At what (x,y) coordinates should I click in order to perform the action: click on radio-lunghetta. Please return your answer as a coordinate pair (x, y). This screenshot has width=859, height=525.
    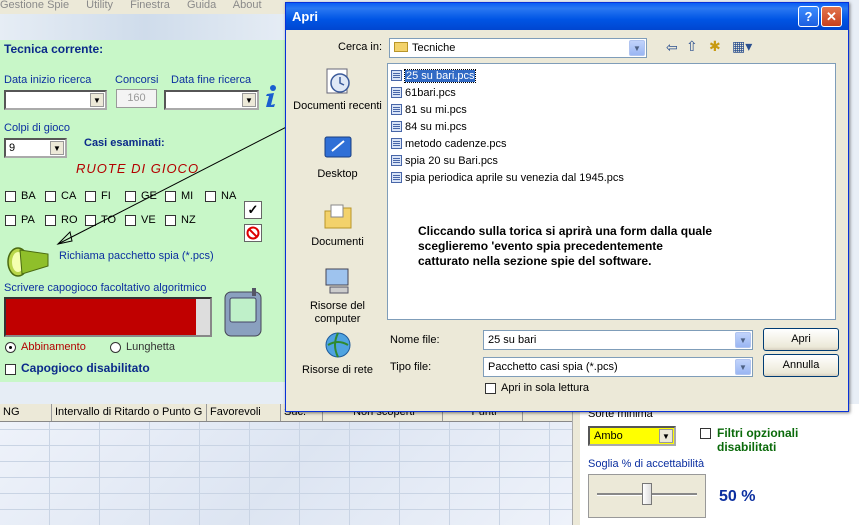
    Looking at the image, I should click on (115, 347).